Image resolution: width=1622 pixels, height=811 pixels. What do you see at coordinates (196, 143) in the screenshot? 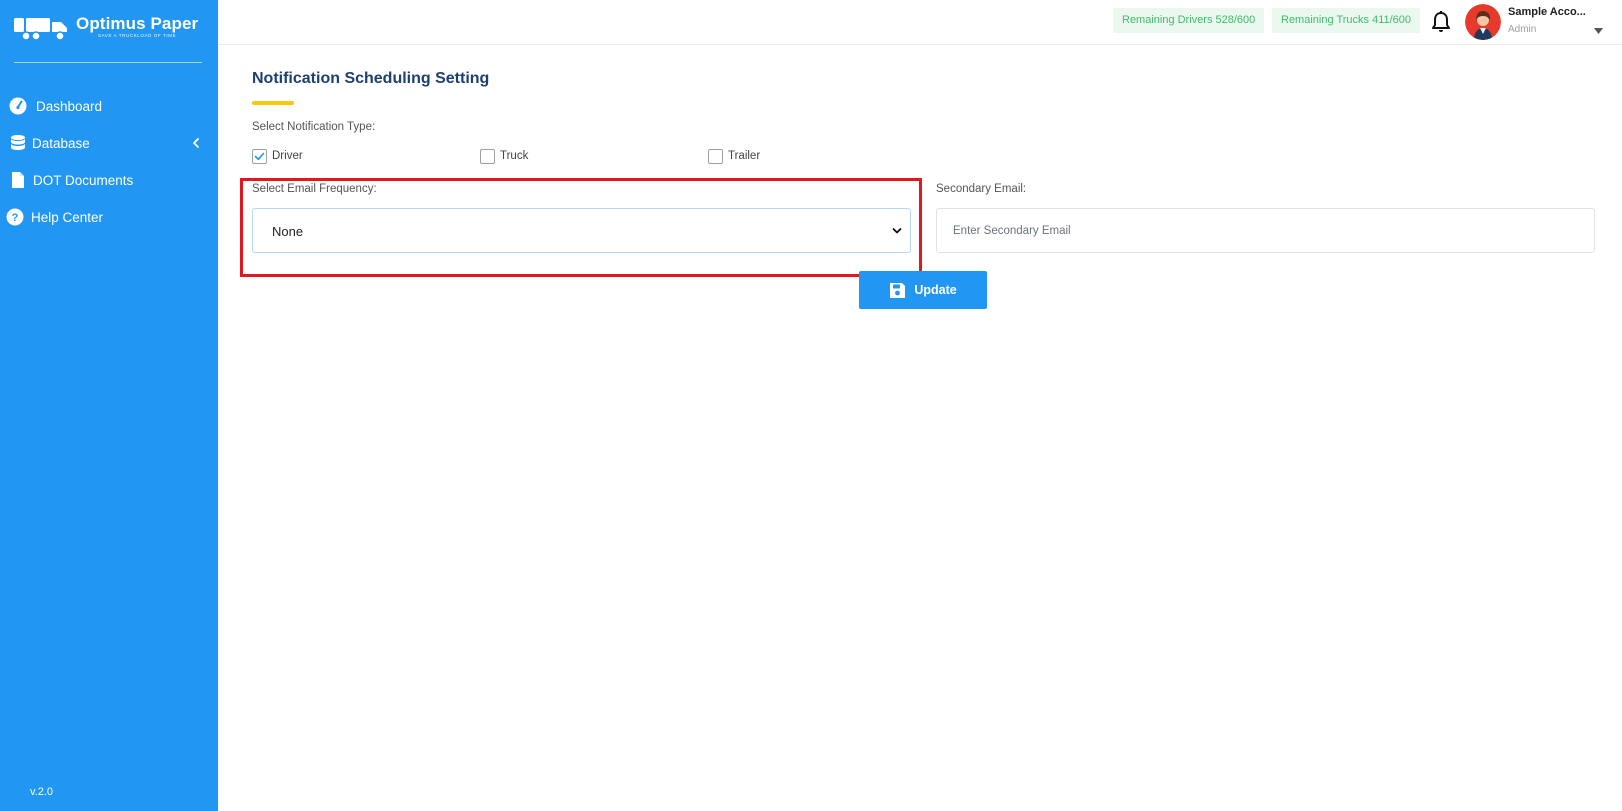
I see `chevron-left-icon` at bounding box center [196, 143].